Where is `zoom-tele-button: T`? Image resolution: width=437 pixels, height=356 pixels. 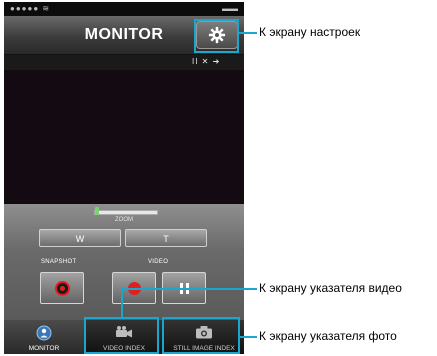 zoom-tele-button: T is located at coordinates (166, 238).